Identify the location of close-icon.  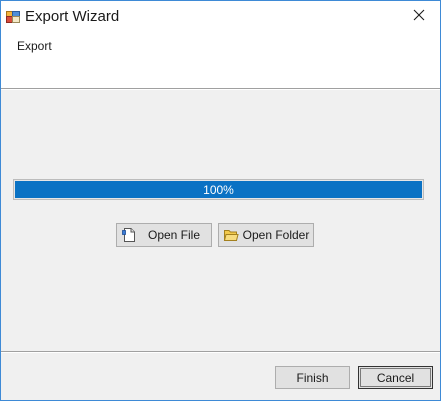
(419, 17).